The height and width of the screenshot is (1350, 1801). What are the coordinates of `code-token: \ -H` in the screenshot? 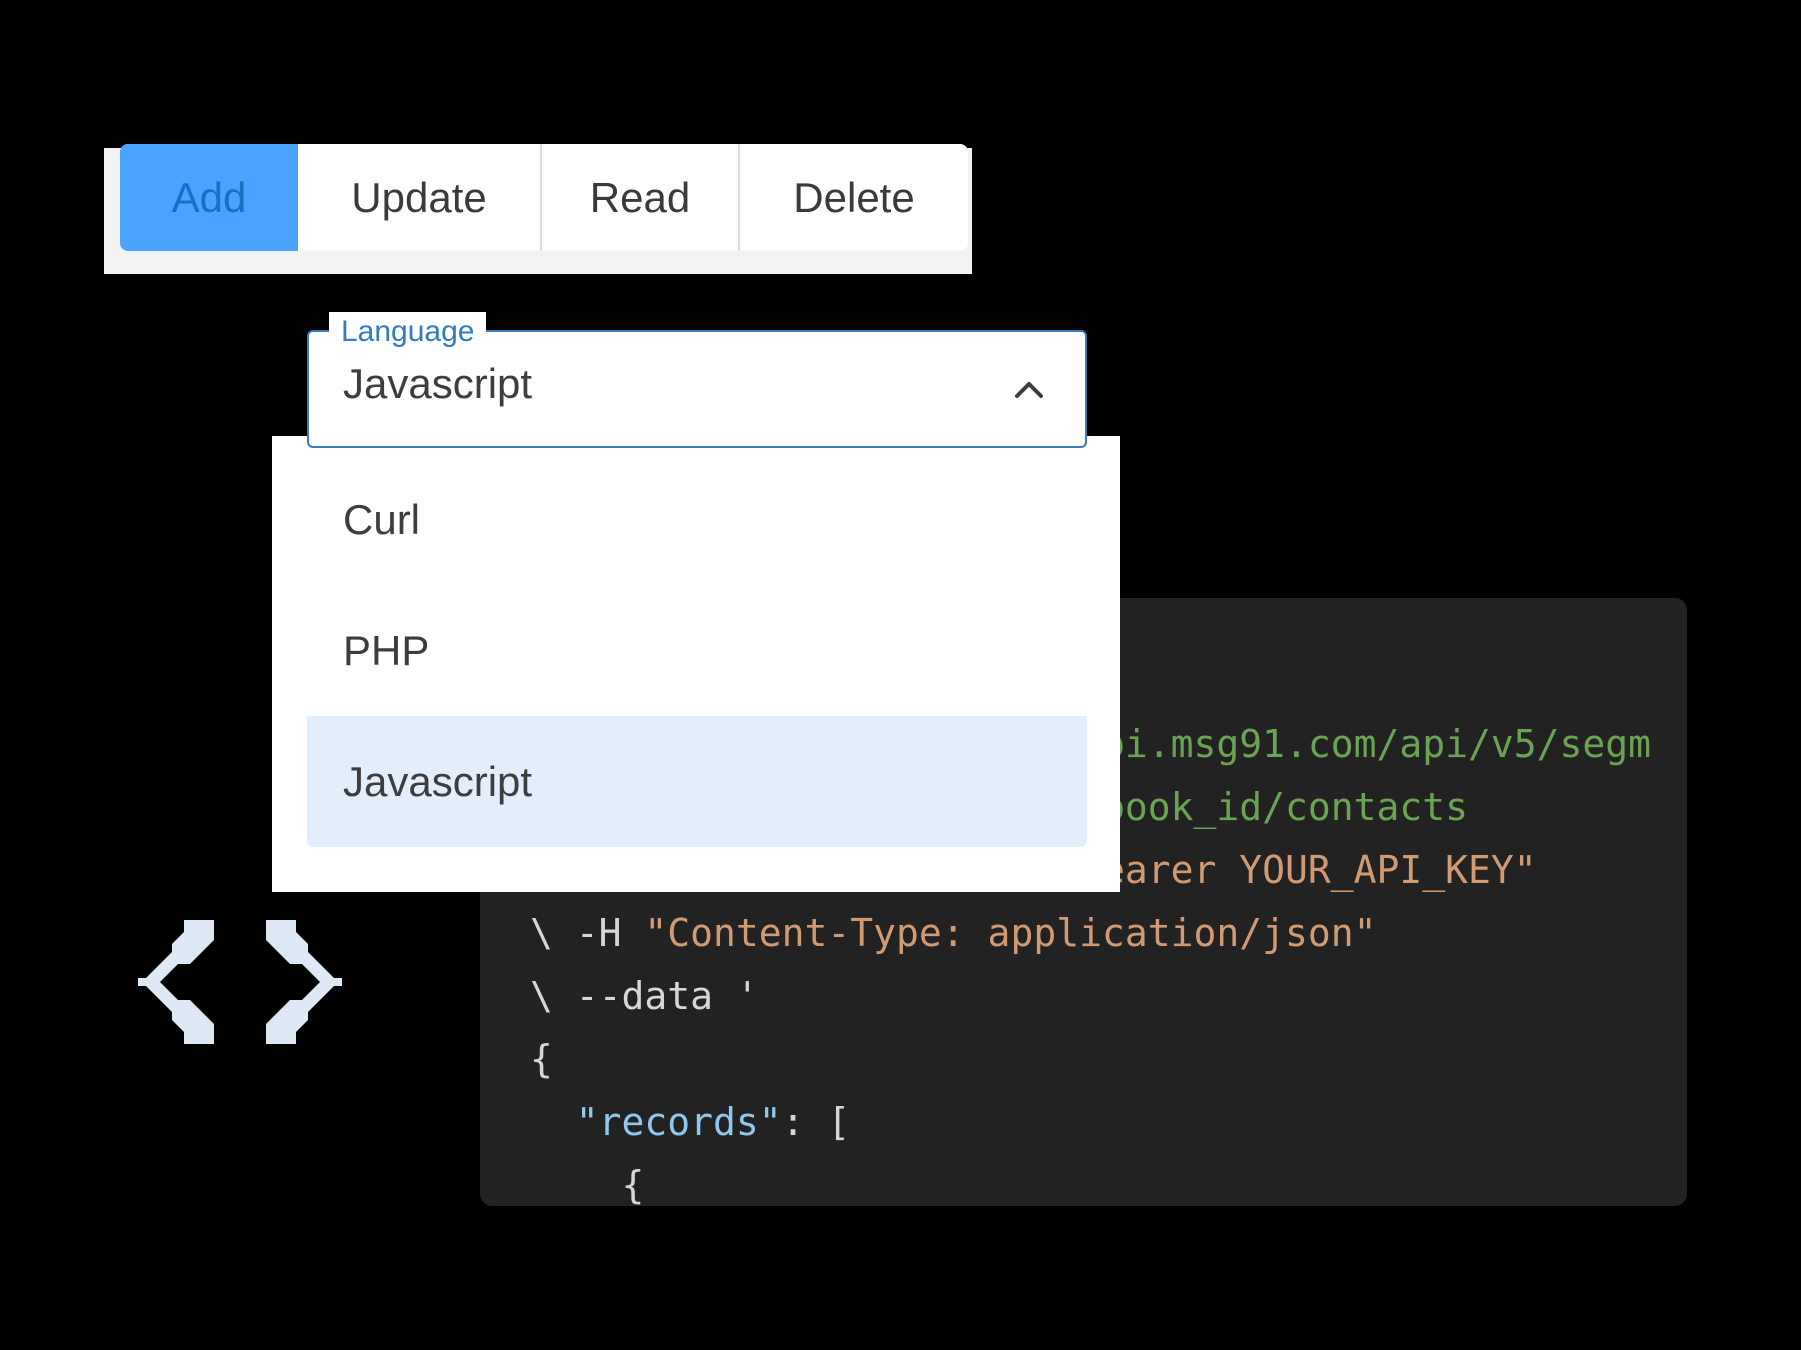 It's located at (587, 933).